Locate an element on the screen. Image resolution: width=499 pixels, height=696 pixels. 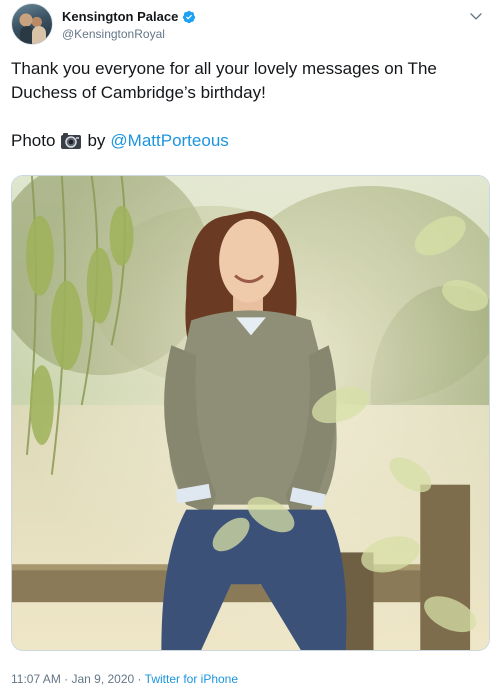
camera-emoji-icon is located at coordinates (71, 141).